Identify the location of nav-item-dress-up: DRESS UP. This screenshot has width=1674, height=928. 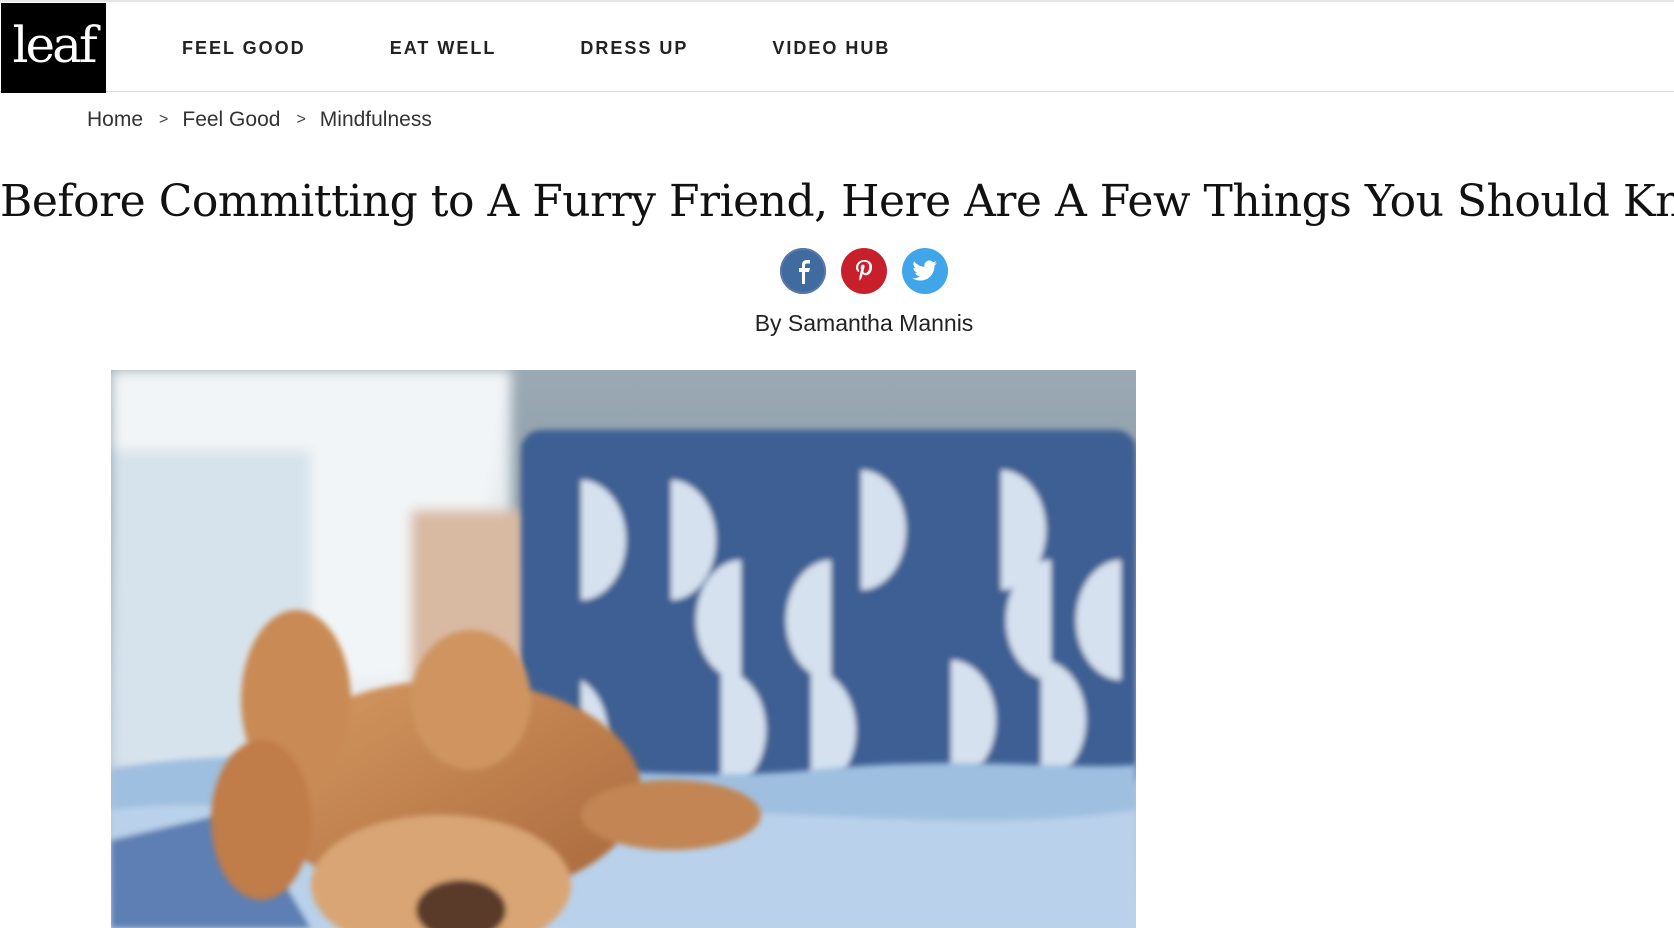
(634, 48).